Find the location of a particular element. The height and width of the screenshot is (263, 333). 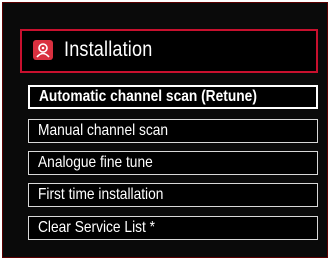

menu-item-label: Clear Service List * is located at coordinates (97, 227).